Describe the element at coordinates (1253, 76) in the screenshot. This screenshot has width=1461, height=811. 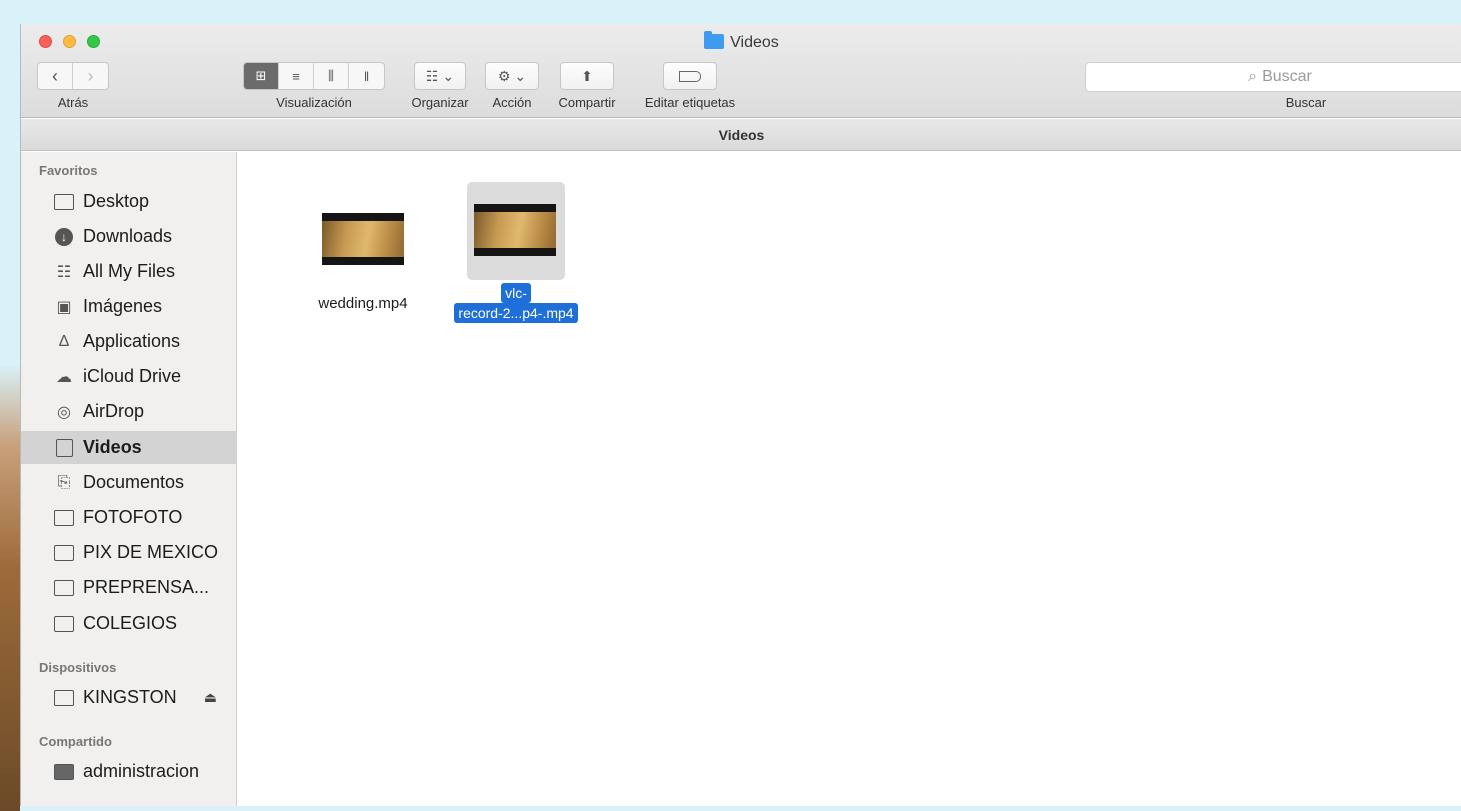
I see `search-icon: ⌕` at that location.